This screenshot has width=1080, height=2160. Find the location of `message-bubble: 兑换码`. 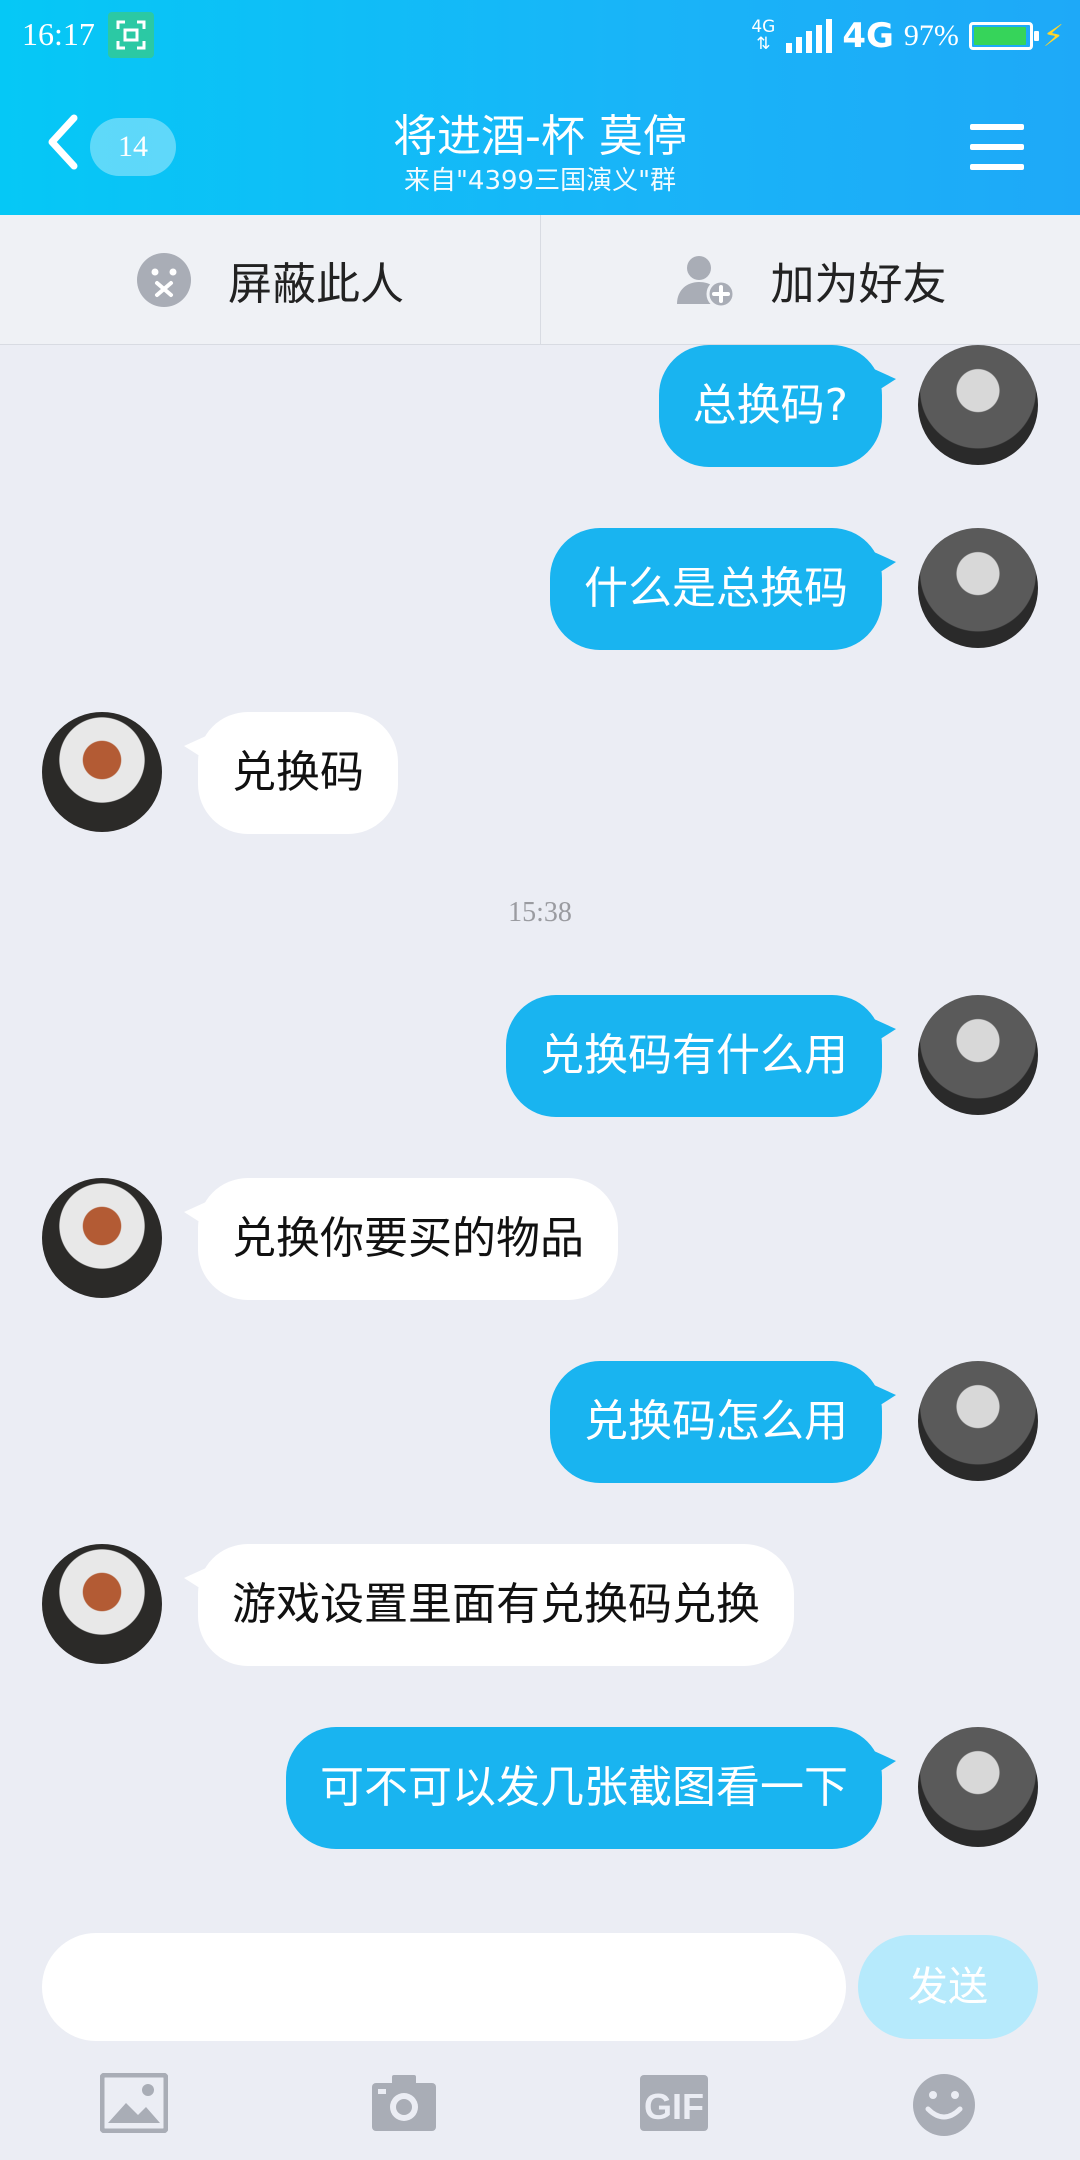

message-bubble: 兑换码 is located at coordinates (291, 773).